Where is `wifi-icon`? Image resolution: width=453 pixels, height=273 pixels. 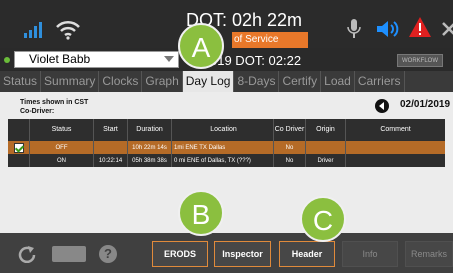 wifi-icon is located at coordinates (68, 30).